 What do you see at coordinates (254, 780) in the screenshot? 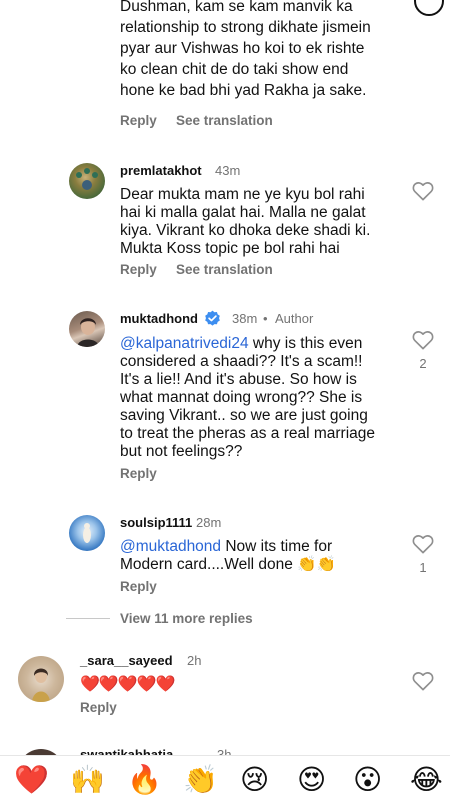
I see `emoji-crying-face-button: 😢` at bounding box center [254, 780].